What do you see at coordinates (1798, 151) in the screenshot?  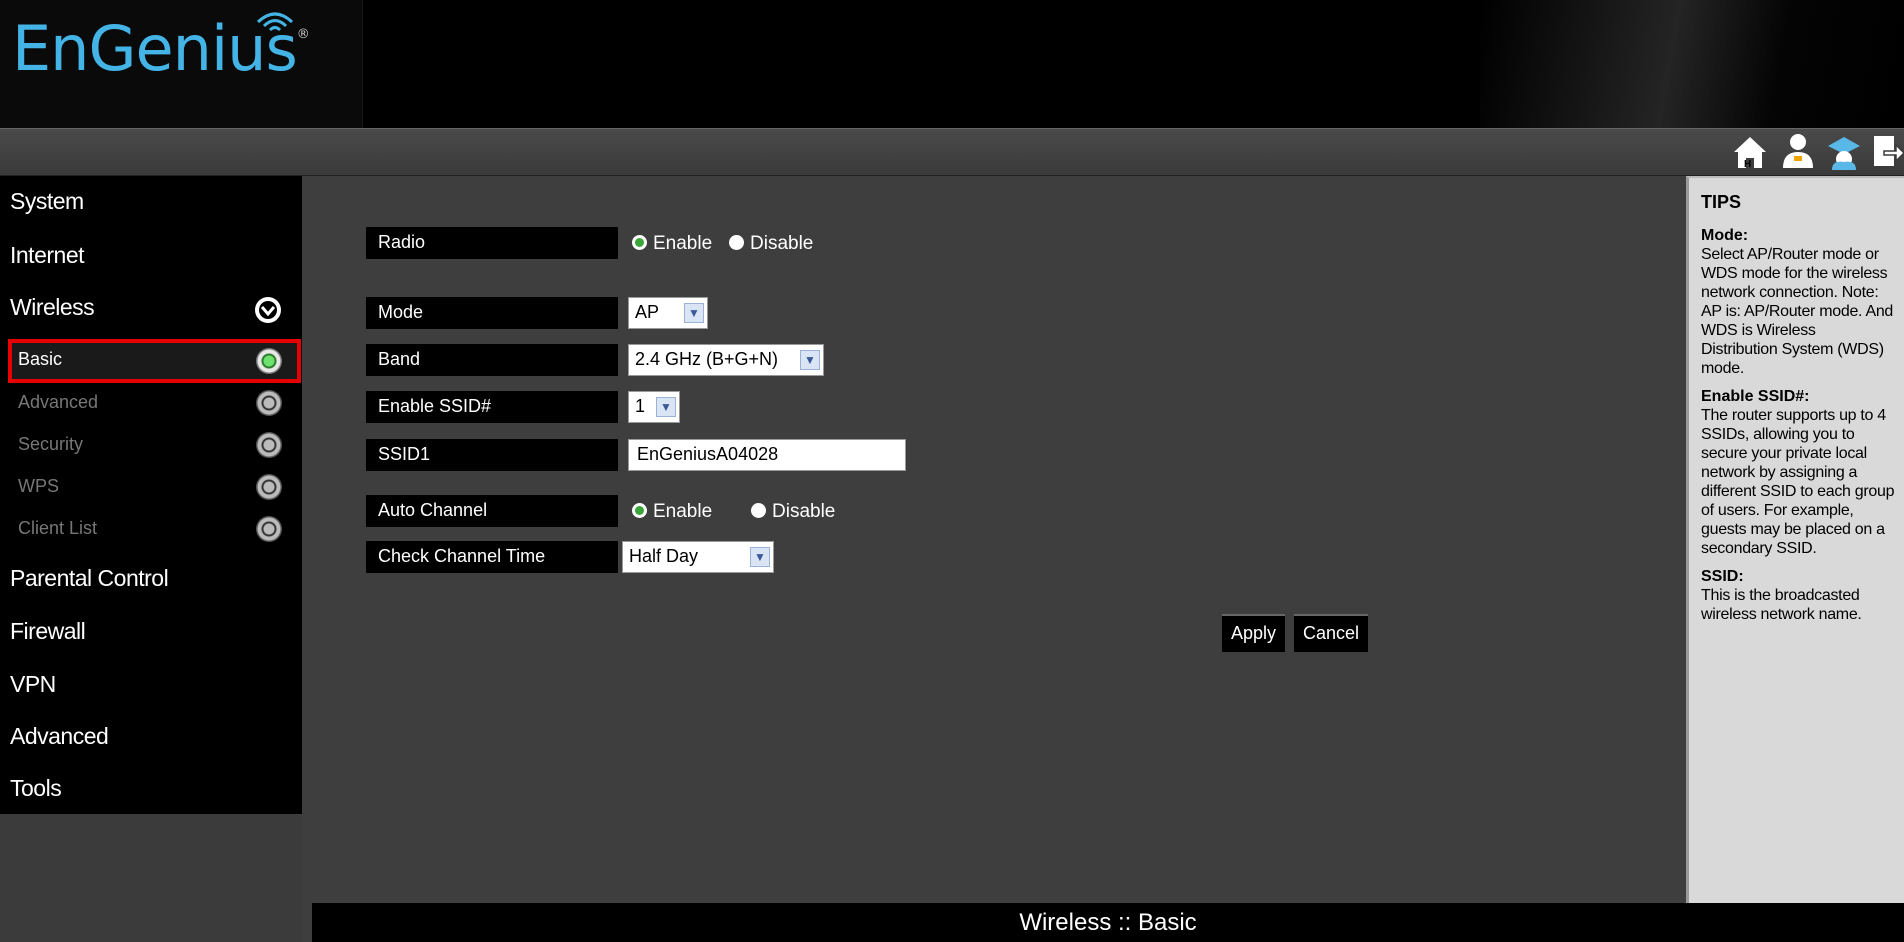 I see `user-icon` at bounding box center [1798, 151].